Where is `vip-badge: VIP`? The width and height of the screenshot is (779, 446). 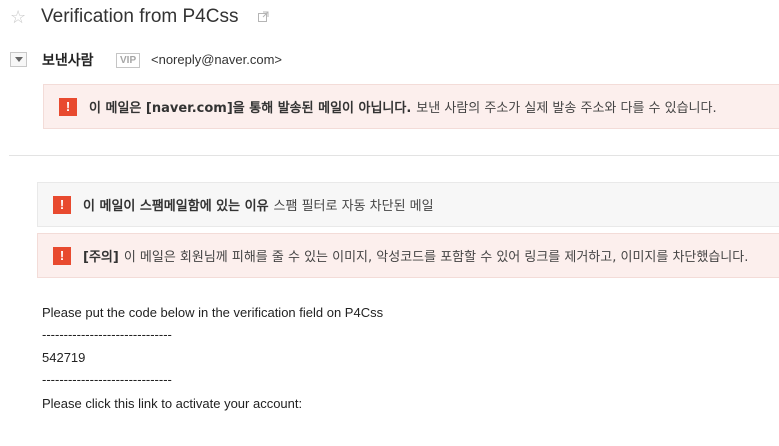 vip-badge: VIP is located at coordinates (128, 60).